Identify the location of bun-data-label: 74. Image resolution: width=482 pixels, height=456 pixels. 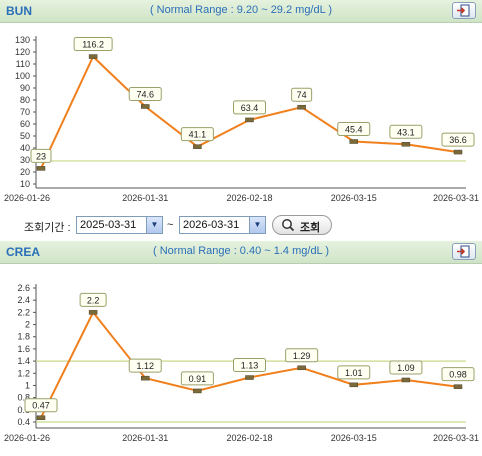
(302, 95).